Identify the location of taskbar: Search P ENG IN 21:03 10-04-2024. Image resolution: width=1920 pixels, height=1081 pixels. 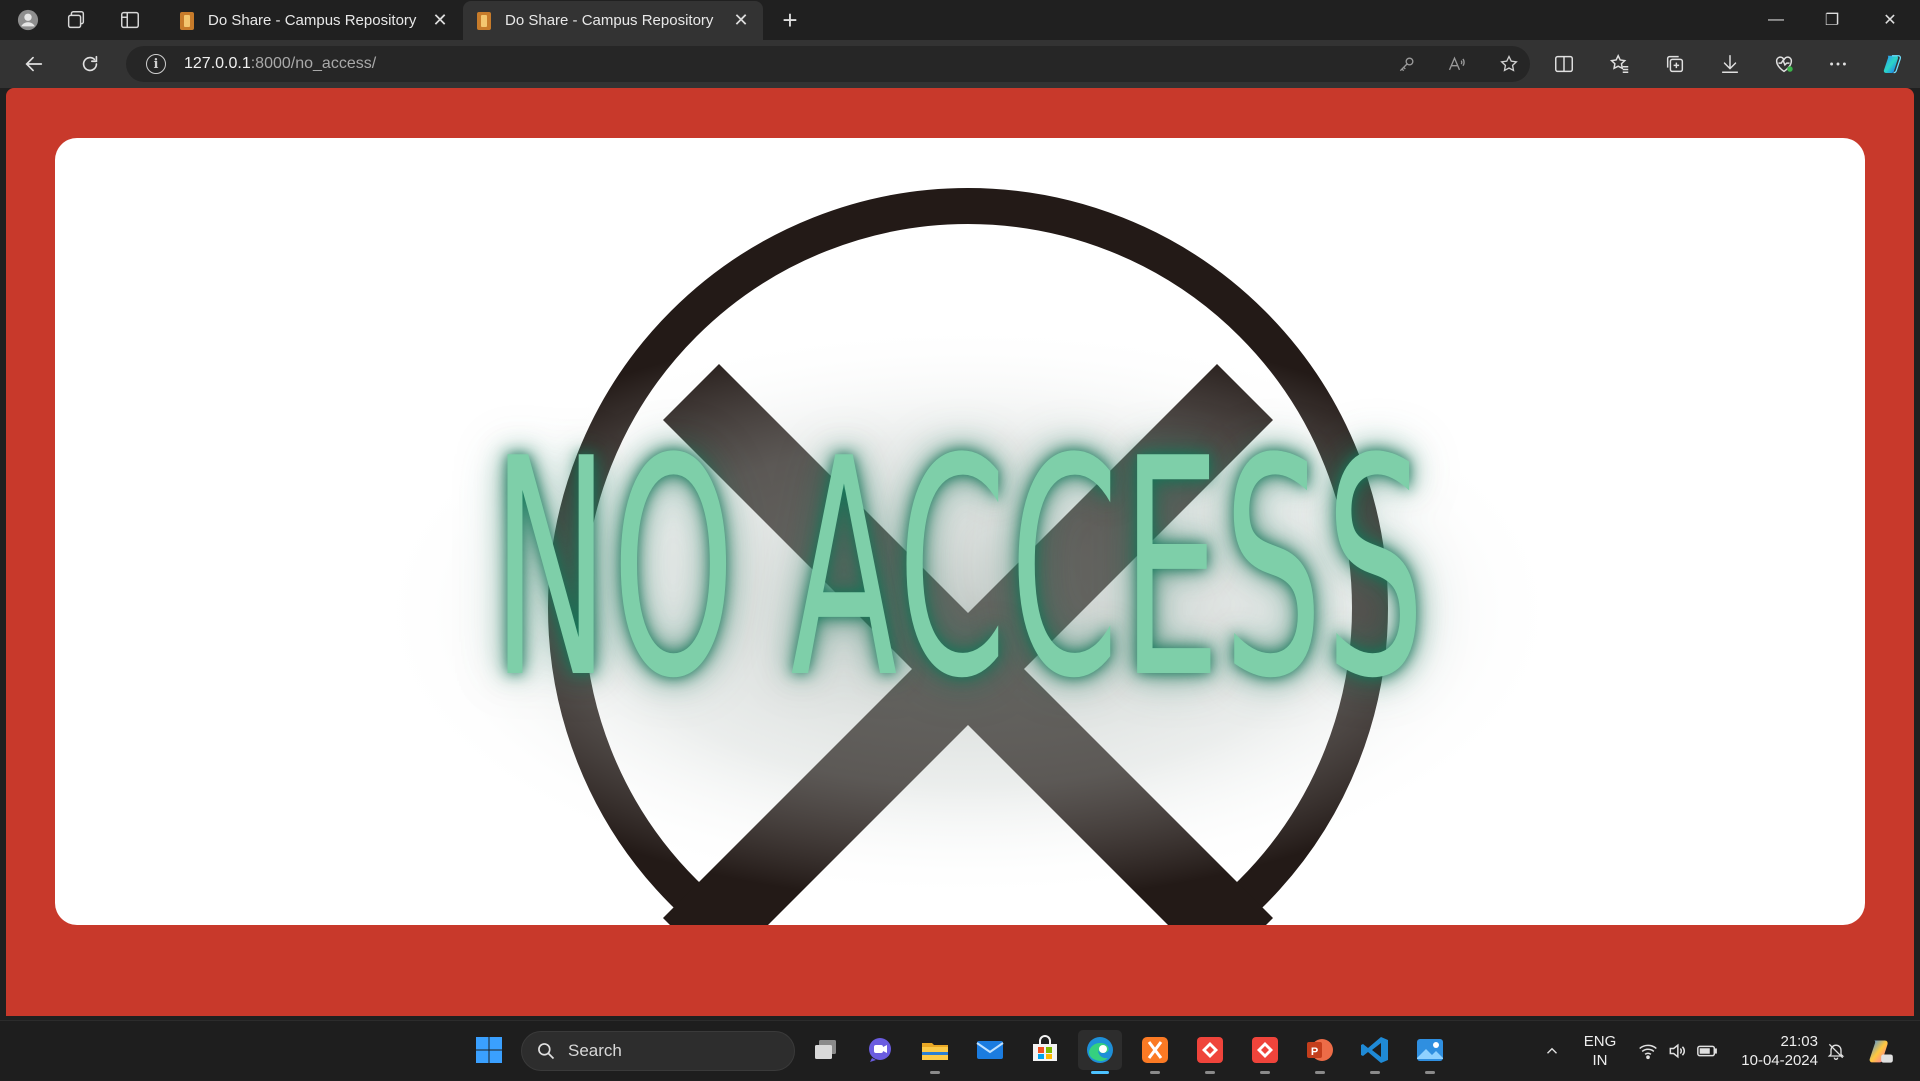
(960, 1050).